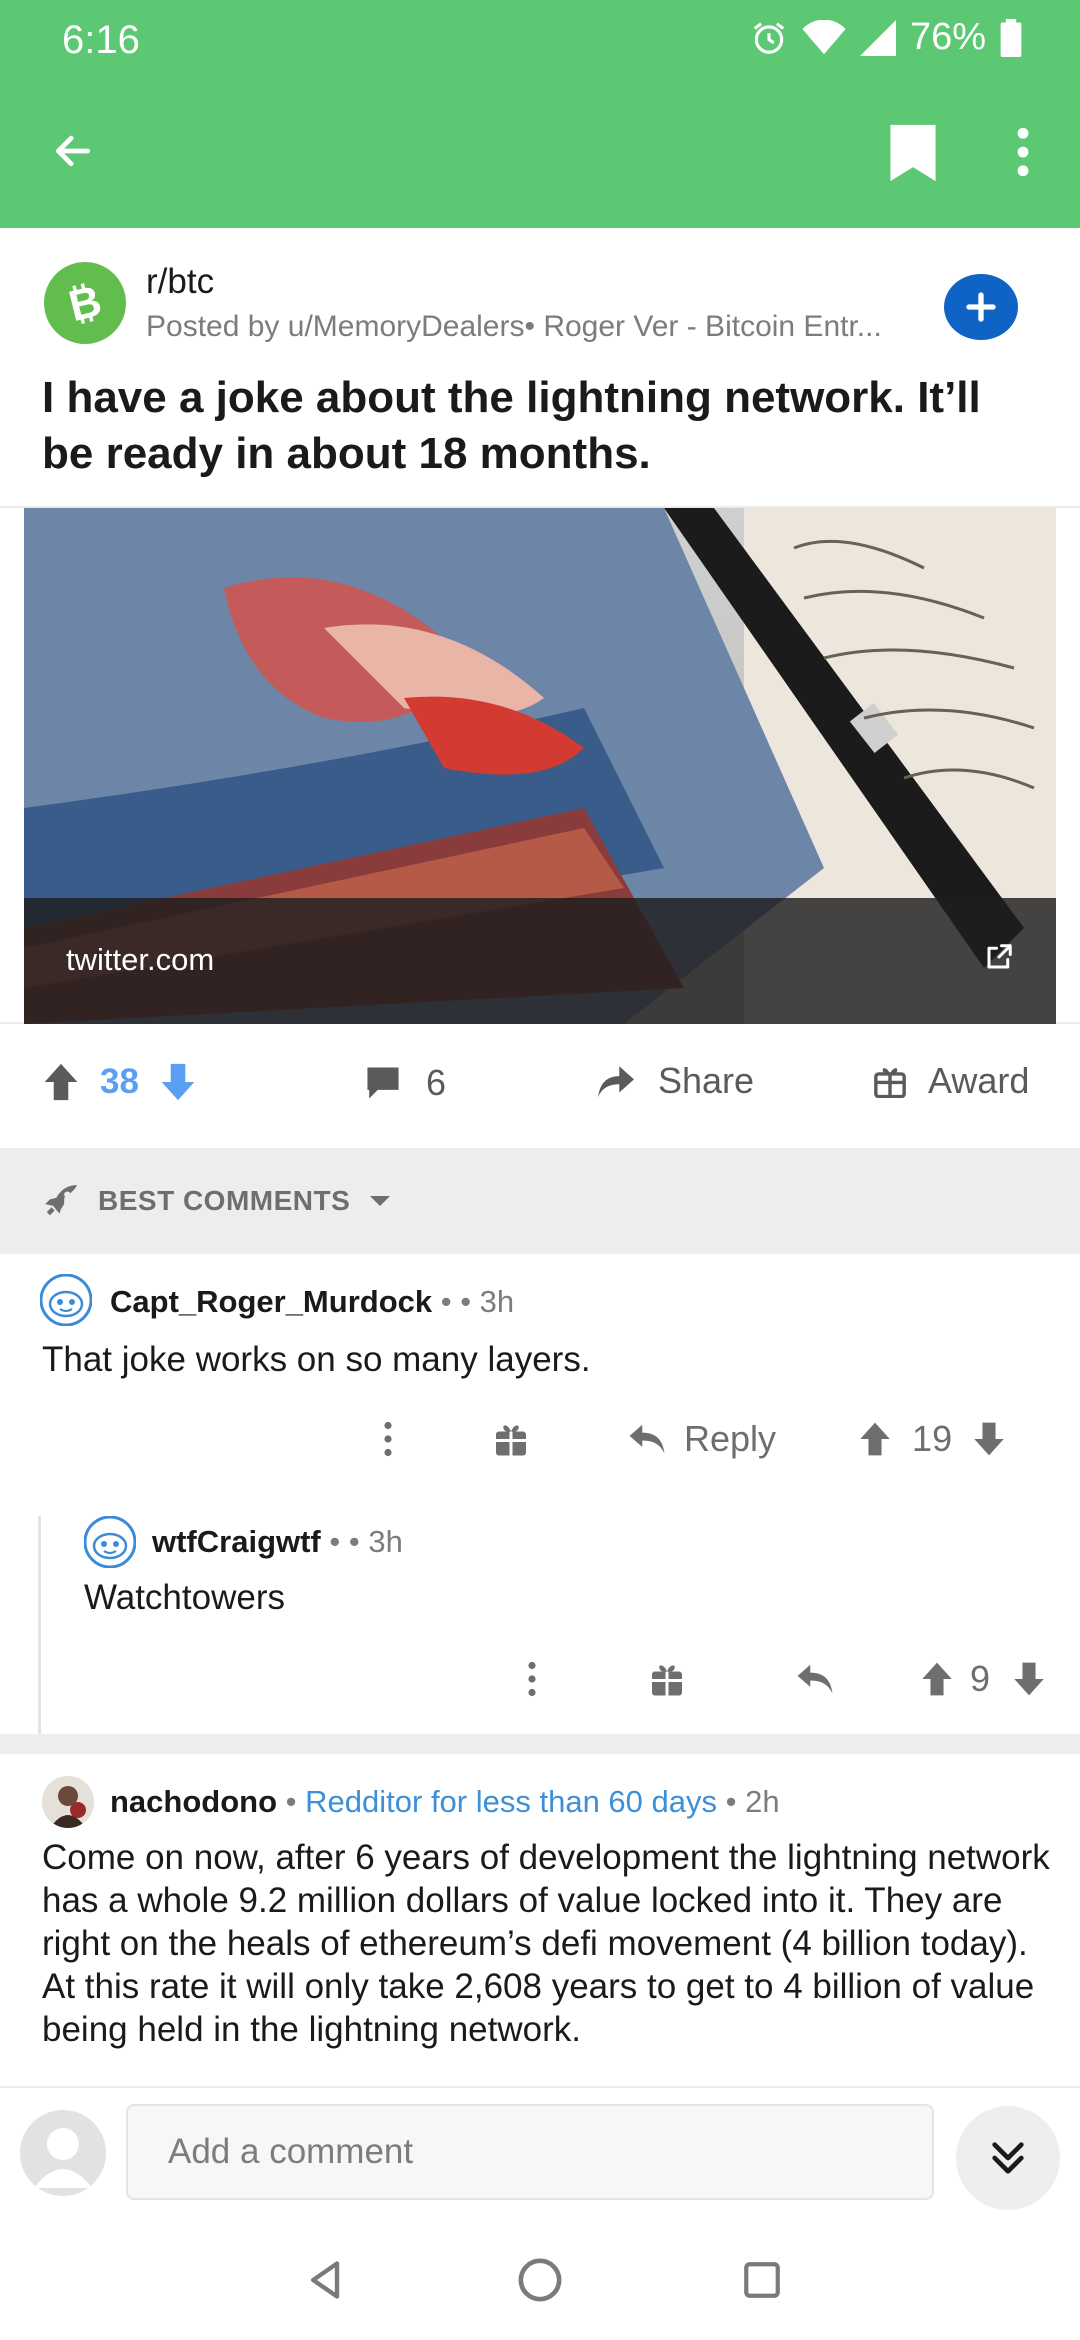  I want to click on battery-percent: 76%, so click(947, 37).